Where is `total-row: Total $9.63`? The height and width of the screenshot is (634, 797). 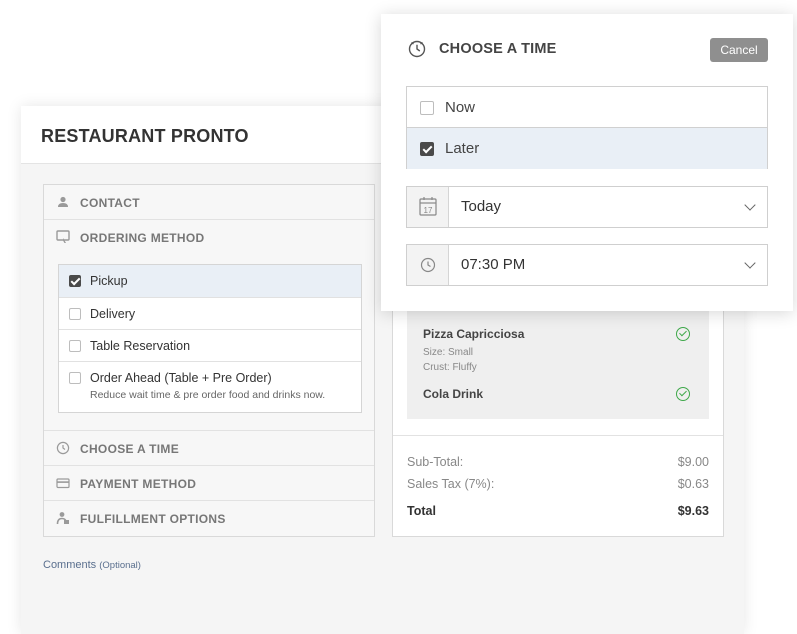
total-row: Total $9.63 is located at coordinates (558, 511).